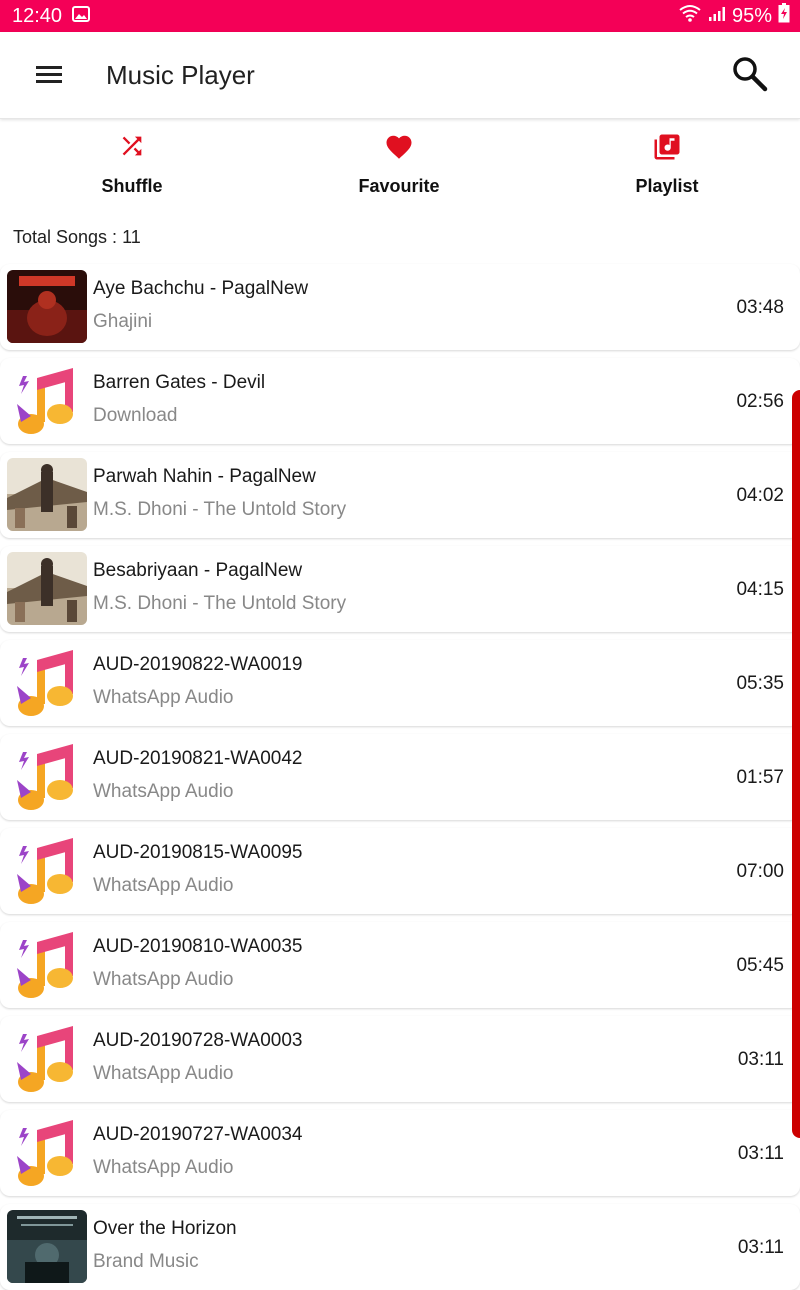 The height and width of the screenshot is (1290, 800). I want to click on song-title: Besabriyaan - PagalNew, so click(198, 570).